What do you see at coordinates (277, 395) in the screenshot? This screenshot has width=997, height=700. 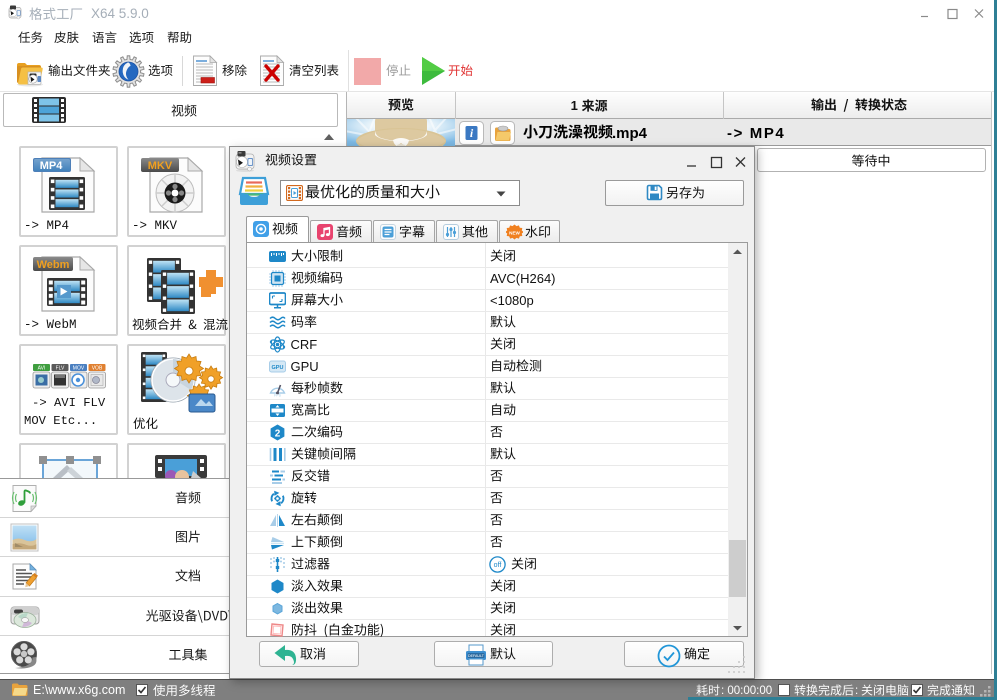 I see `svg-text: FPS` at bounding box center [277, 395].